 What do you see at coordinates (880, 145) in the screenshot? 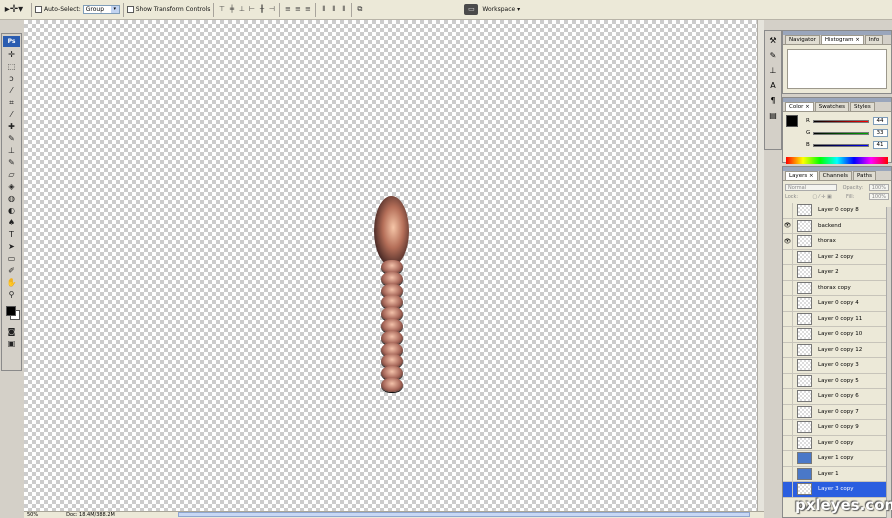
I see `blue-value: 41` at bounding box center [880, 145].